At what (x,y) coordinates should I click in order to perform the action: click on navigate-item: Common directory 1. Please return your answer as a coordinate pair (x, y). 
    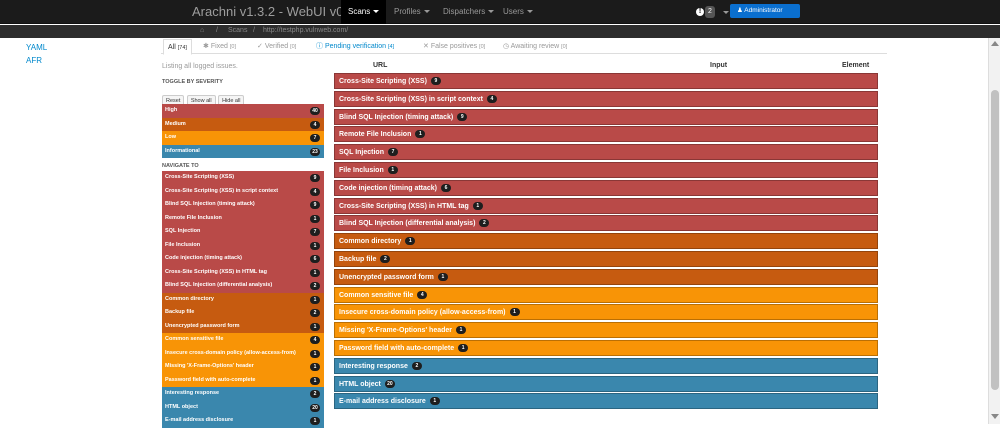
    Looking at the image, I should click on (243, 299).